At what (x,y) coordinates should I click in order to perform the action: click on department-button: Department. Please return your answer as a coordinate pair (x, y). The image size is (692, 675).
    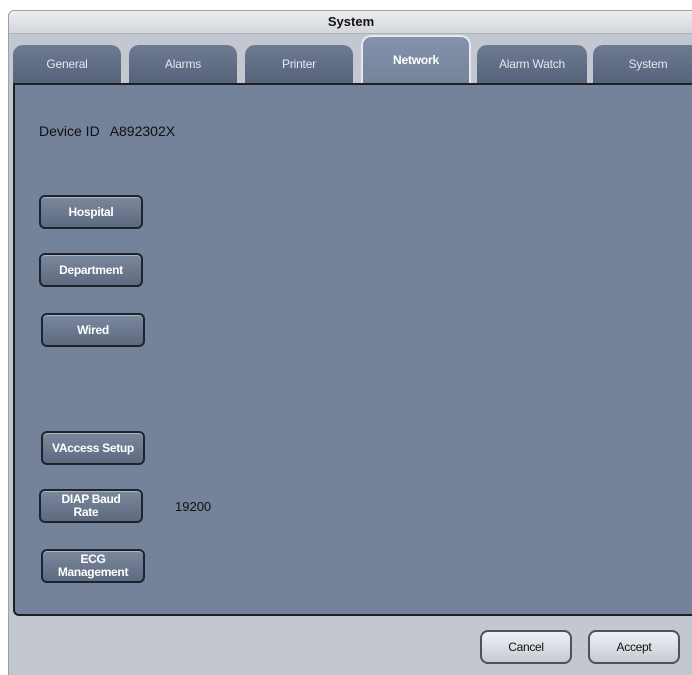
    Looking at the image, I should click on (91, 270).